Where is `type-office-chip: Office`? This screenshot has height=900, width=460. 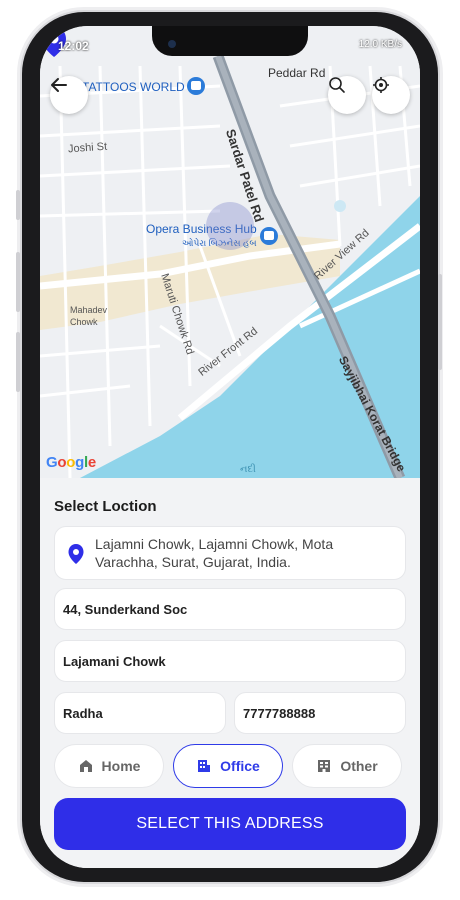 type-office-chip: Office is located at coordinates (228, 766).